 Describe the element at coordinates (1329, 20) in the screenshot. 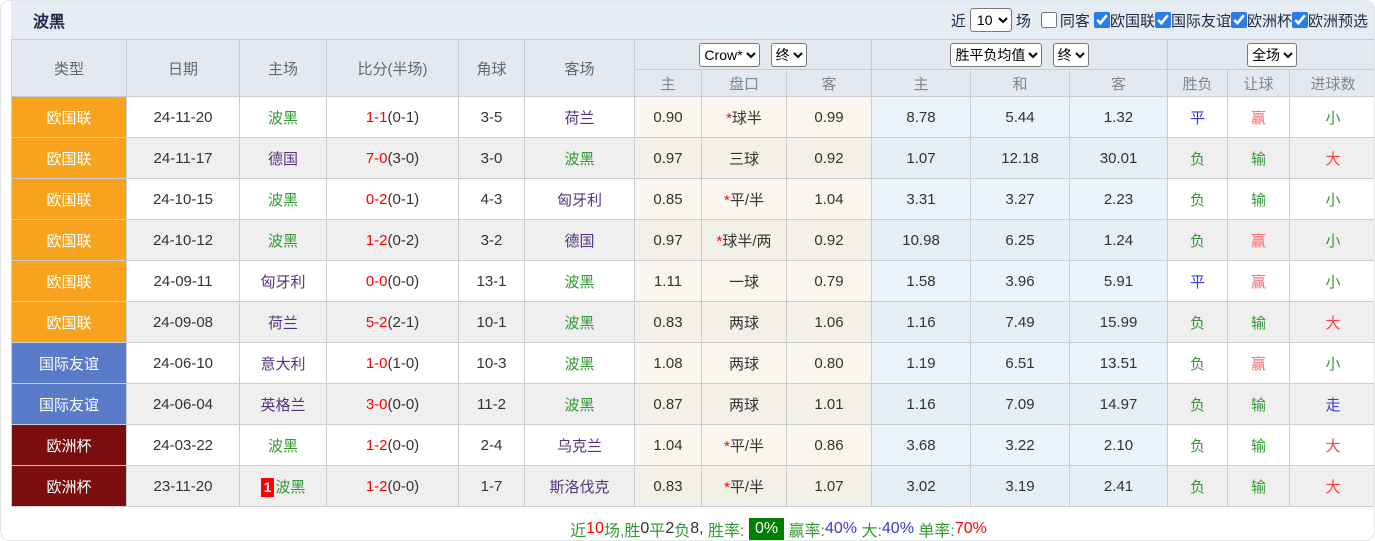

I see `league-filter: 欧洲预选` at that location.